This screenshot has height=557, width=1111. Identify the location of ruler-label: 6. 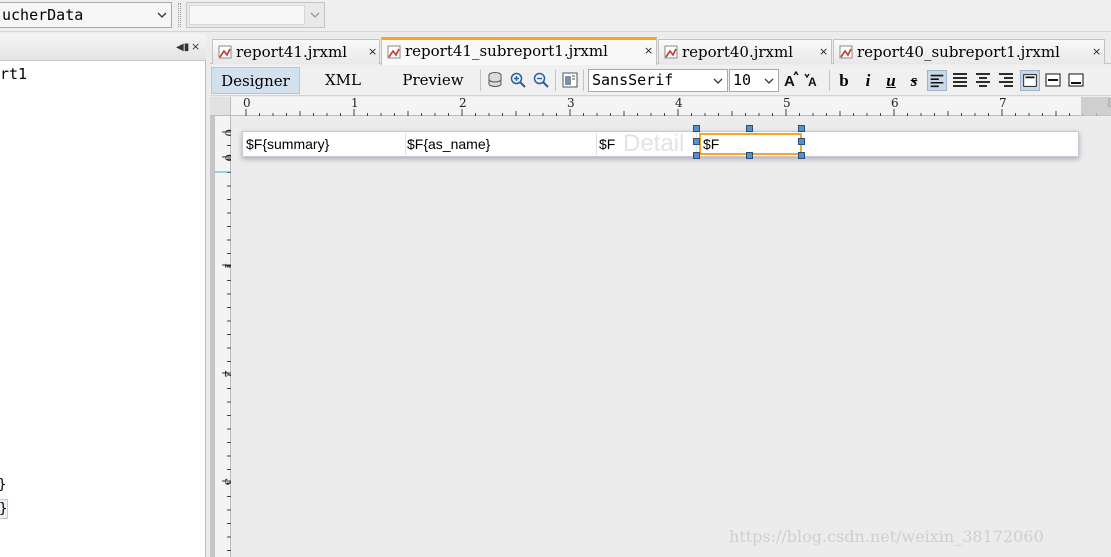
(895, 103).